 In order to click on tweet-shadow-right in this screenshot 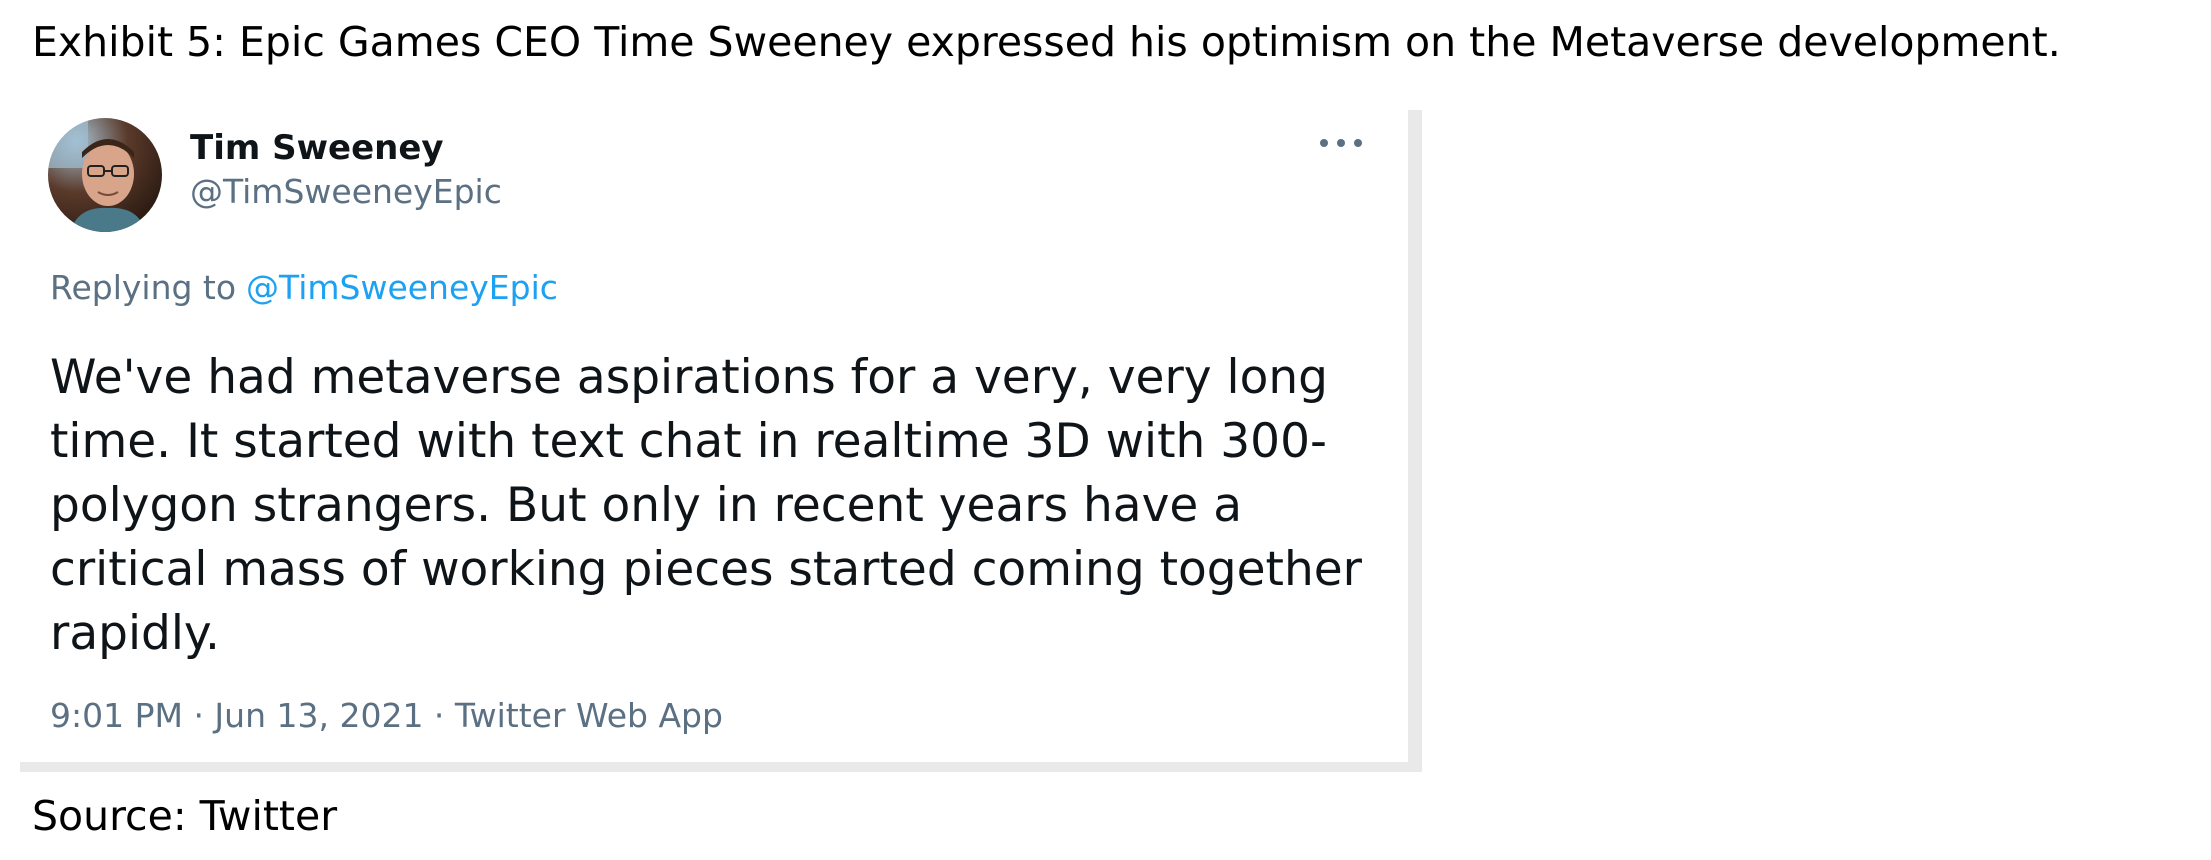, I will do `click(1415, 441)`.